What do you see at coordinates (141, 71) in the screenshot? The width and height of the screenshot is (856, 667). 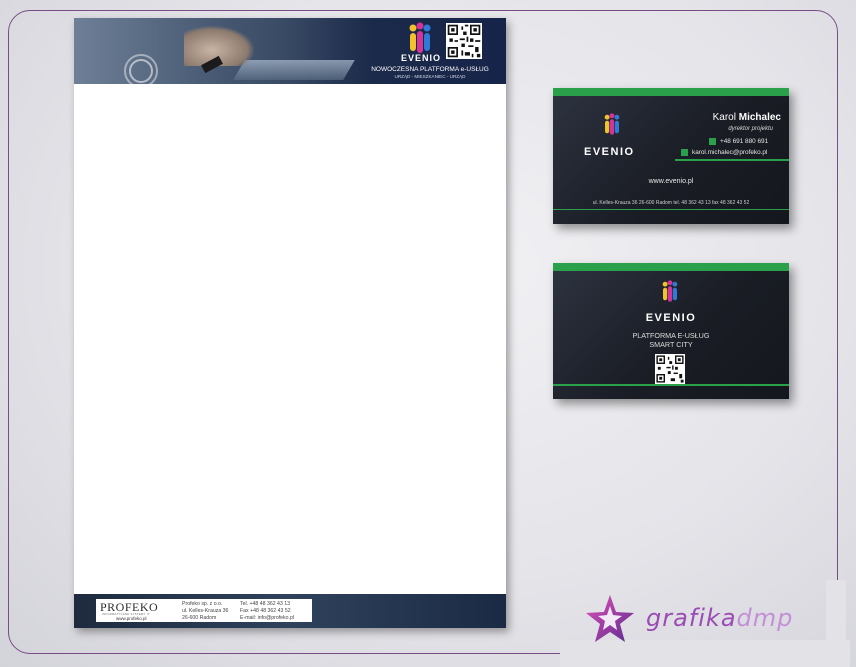 I see `signal-rings-inner-icon` at bounding box center [141, 71].